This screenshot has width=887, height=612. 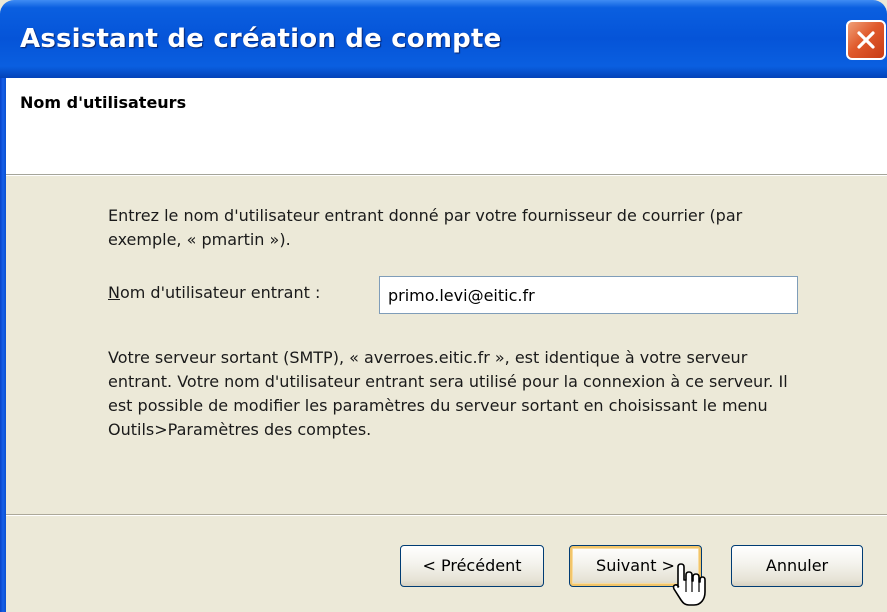 I want to click on cancel-button: Annuler, so click(x=797, y=566).